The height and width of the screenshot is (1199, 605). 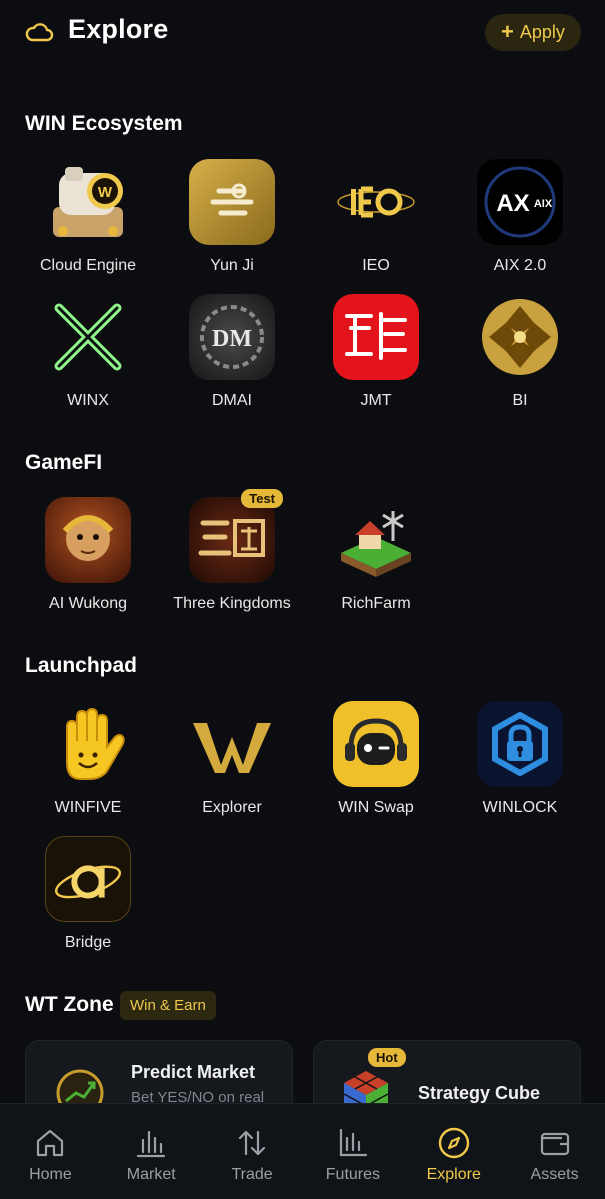 I want to click on home-icon, so click(x=50, y=1143).